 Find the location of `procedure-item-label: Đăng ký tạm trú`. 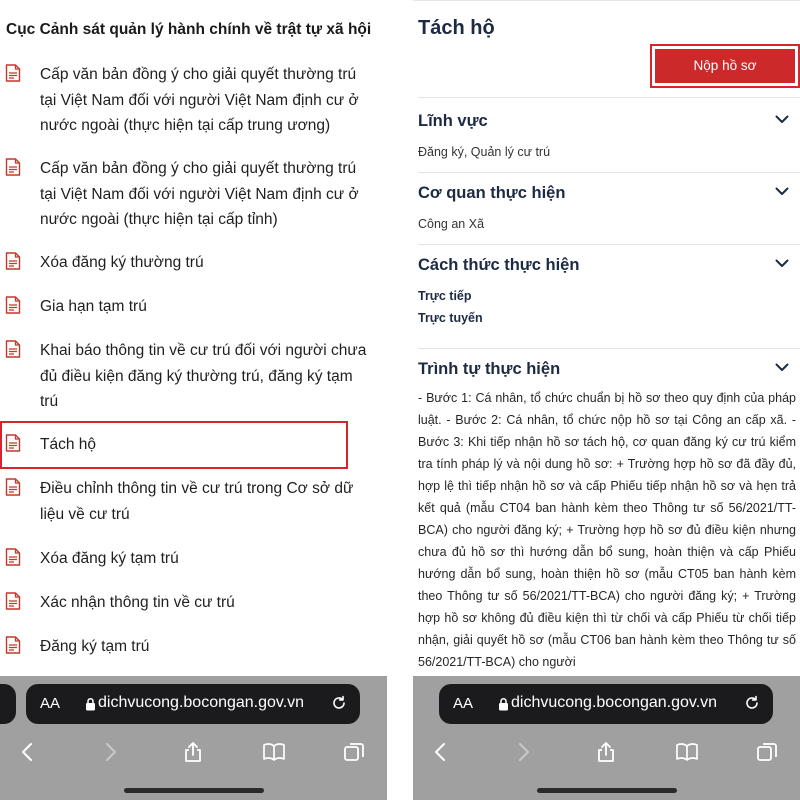

procedure-item-label: Đăng ký tạm trú is located at coordinates (210, 647).